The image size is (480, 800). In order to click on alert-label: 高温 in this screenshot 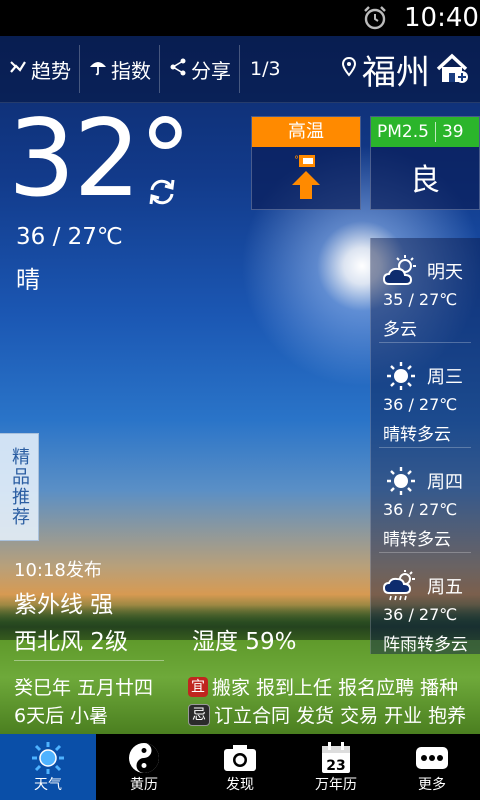, I will do `click(306, 132)`.